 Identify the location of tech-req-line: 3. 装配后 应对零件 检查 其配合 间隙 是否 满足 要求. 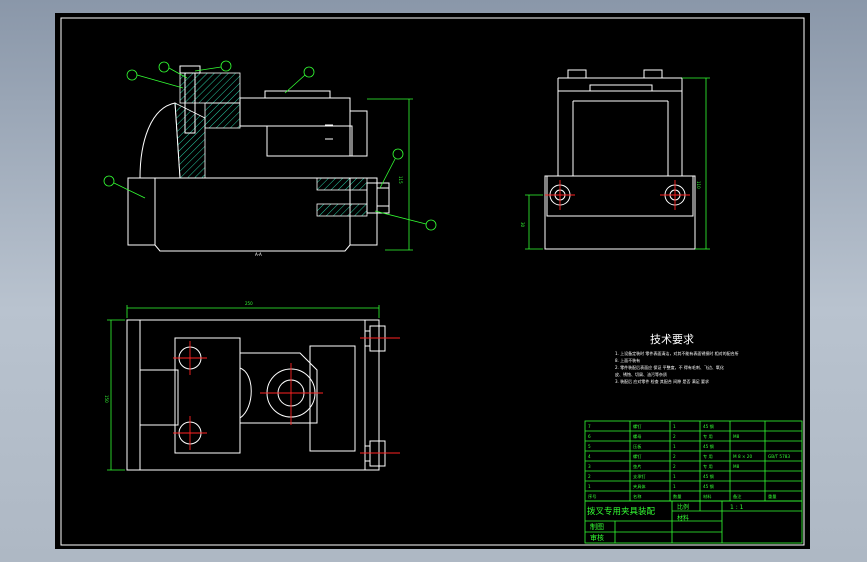
(662, 381).